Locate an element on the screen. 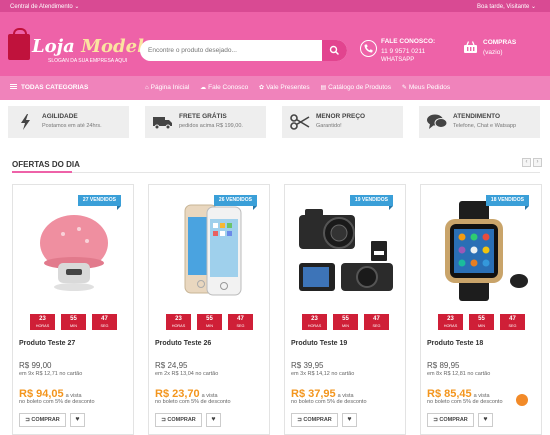 This screenshot has height=435, width=550. product-price: R$ 89,95 is located at coordinates (443, 365).